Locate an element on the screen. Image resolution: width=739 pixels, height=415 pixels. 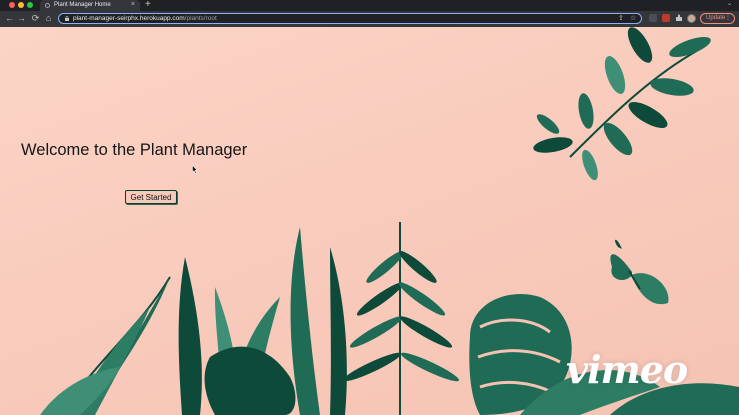
tab-plant-manager-home: Plant Manager Home × is located at coordinates (90, 5).